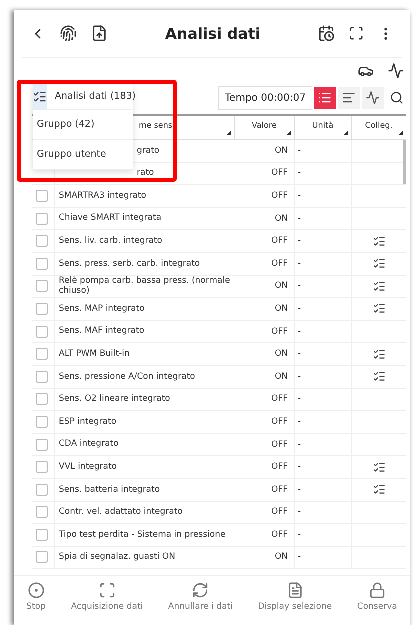  What do you see at coordinates (144, 535) in the screenshot?
I see `sensor-name: Tipo test perdita - Sistema in pressione` at bounding box center [144, 535].